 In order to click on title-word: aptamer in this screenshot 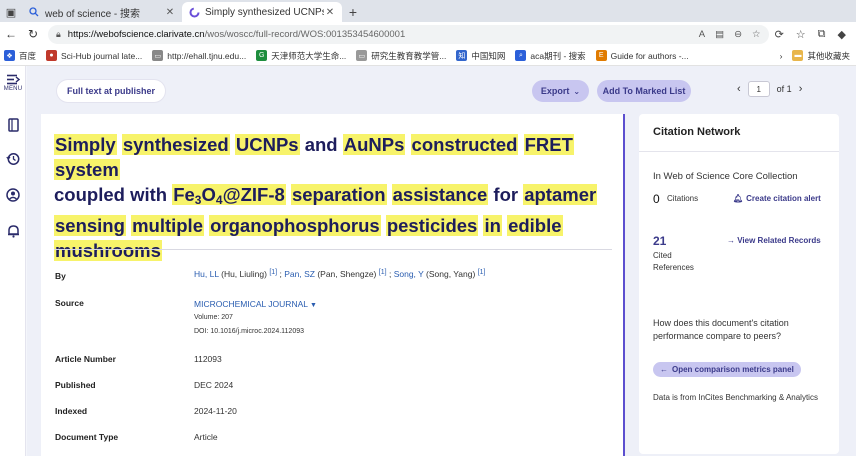, I will do `click(560, 194)`.